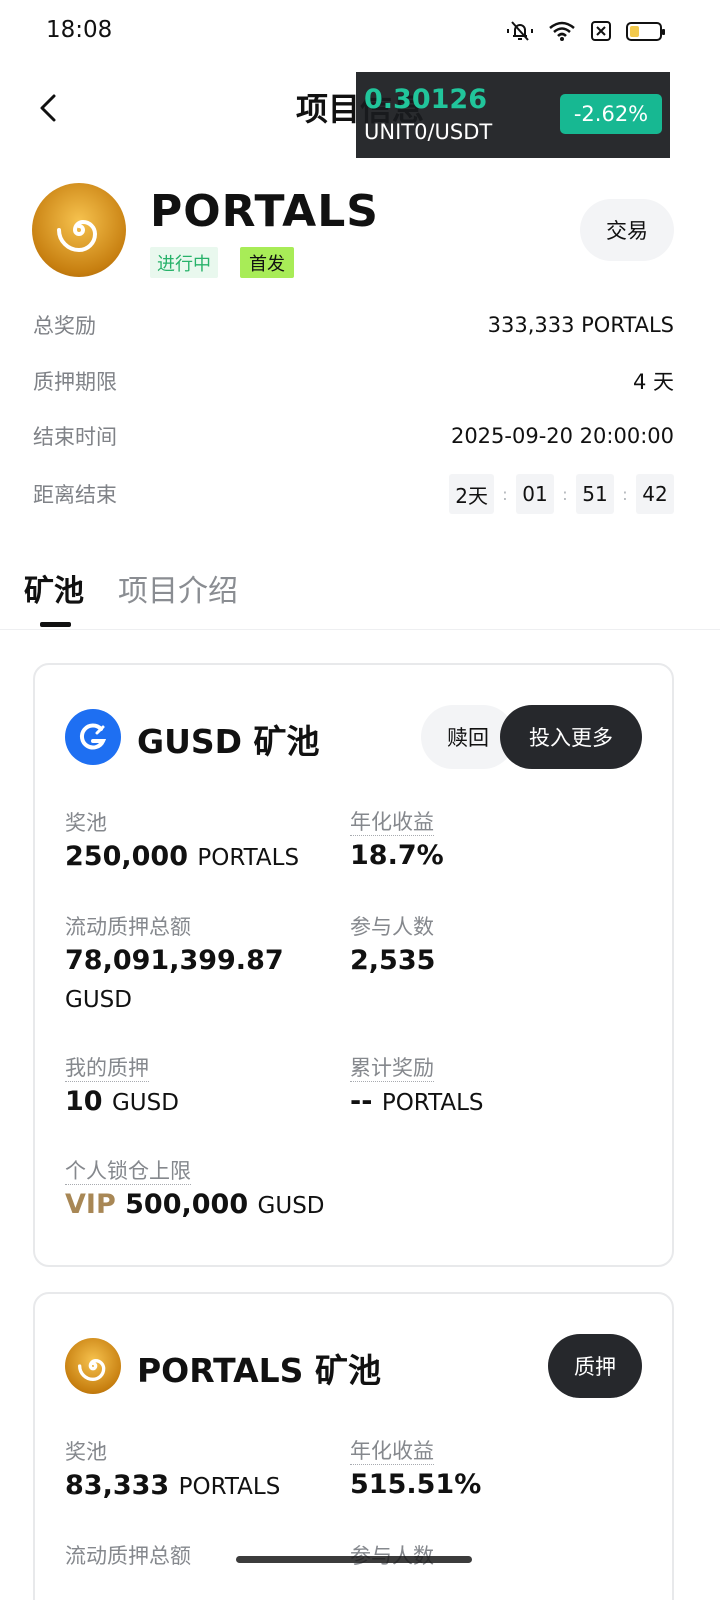  I want to click on stake-period-label: 质押期限, so click(75, 382).